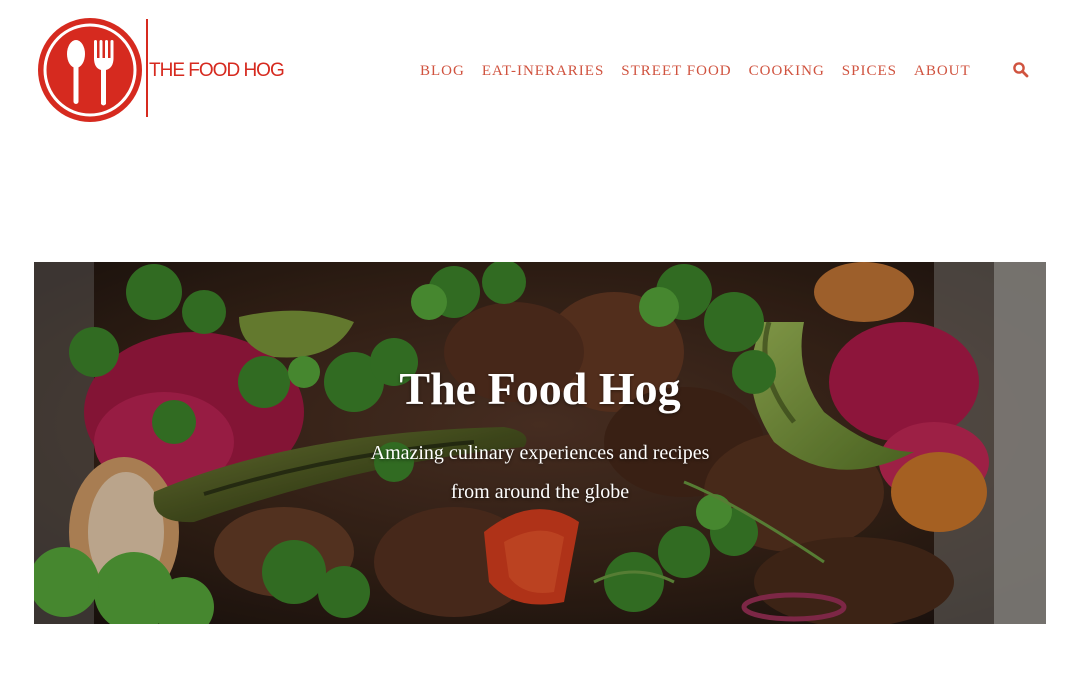 The height and width of the screenshot is (675, 1080). What do you see at coordinates (1021, 70) in the screenshot?
I see `search-icon` at bounding box center [1021, 70].